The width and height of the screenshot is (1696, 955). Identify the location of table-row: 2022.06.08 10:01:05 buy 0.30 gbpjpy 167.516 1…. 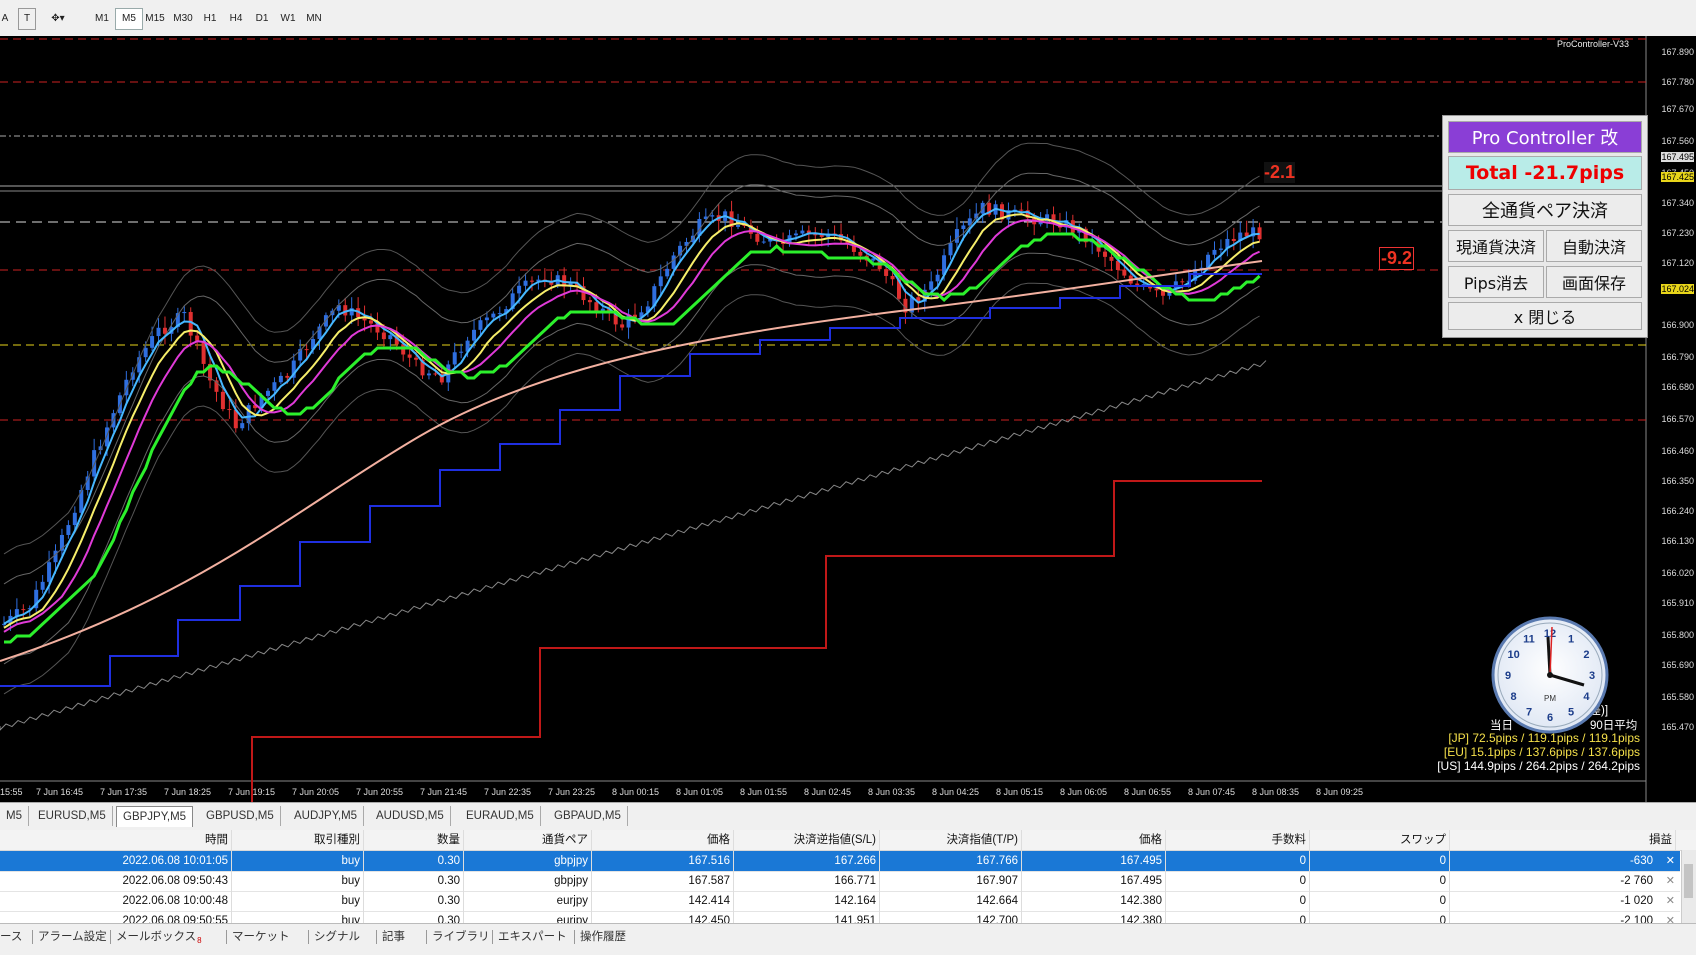
(840, 861).